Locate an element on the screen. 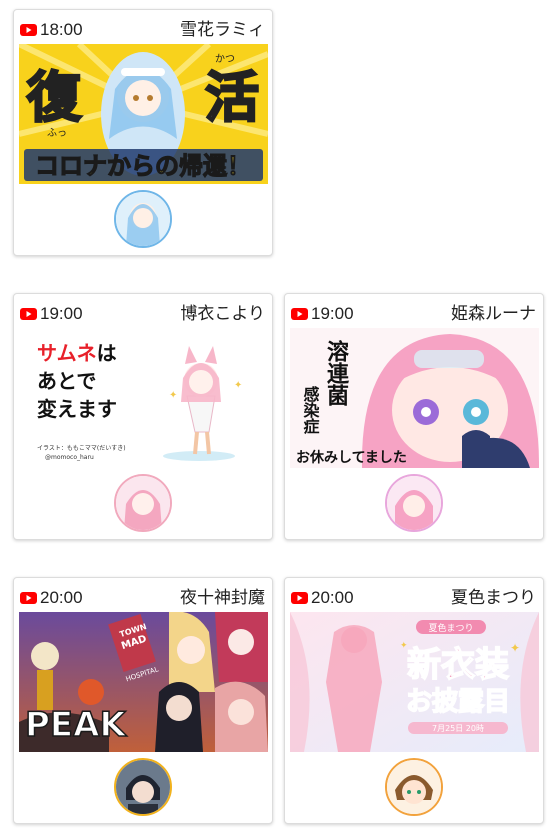 The height and width of the screenshot is (829, 554). thumb-big-right: 活 is located at coordinates (232, 97).